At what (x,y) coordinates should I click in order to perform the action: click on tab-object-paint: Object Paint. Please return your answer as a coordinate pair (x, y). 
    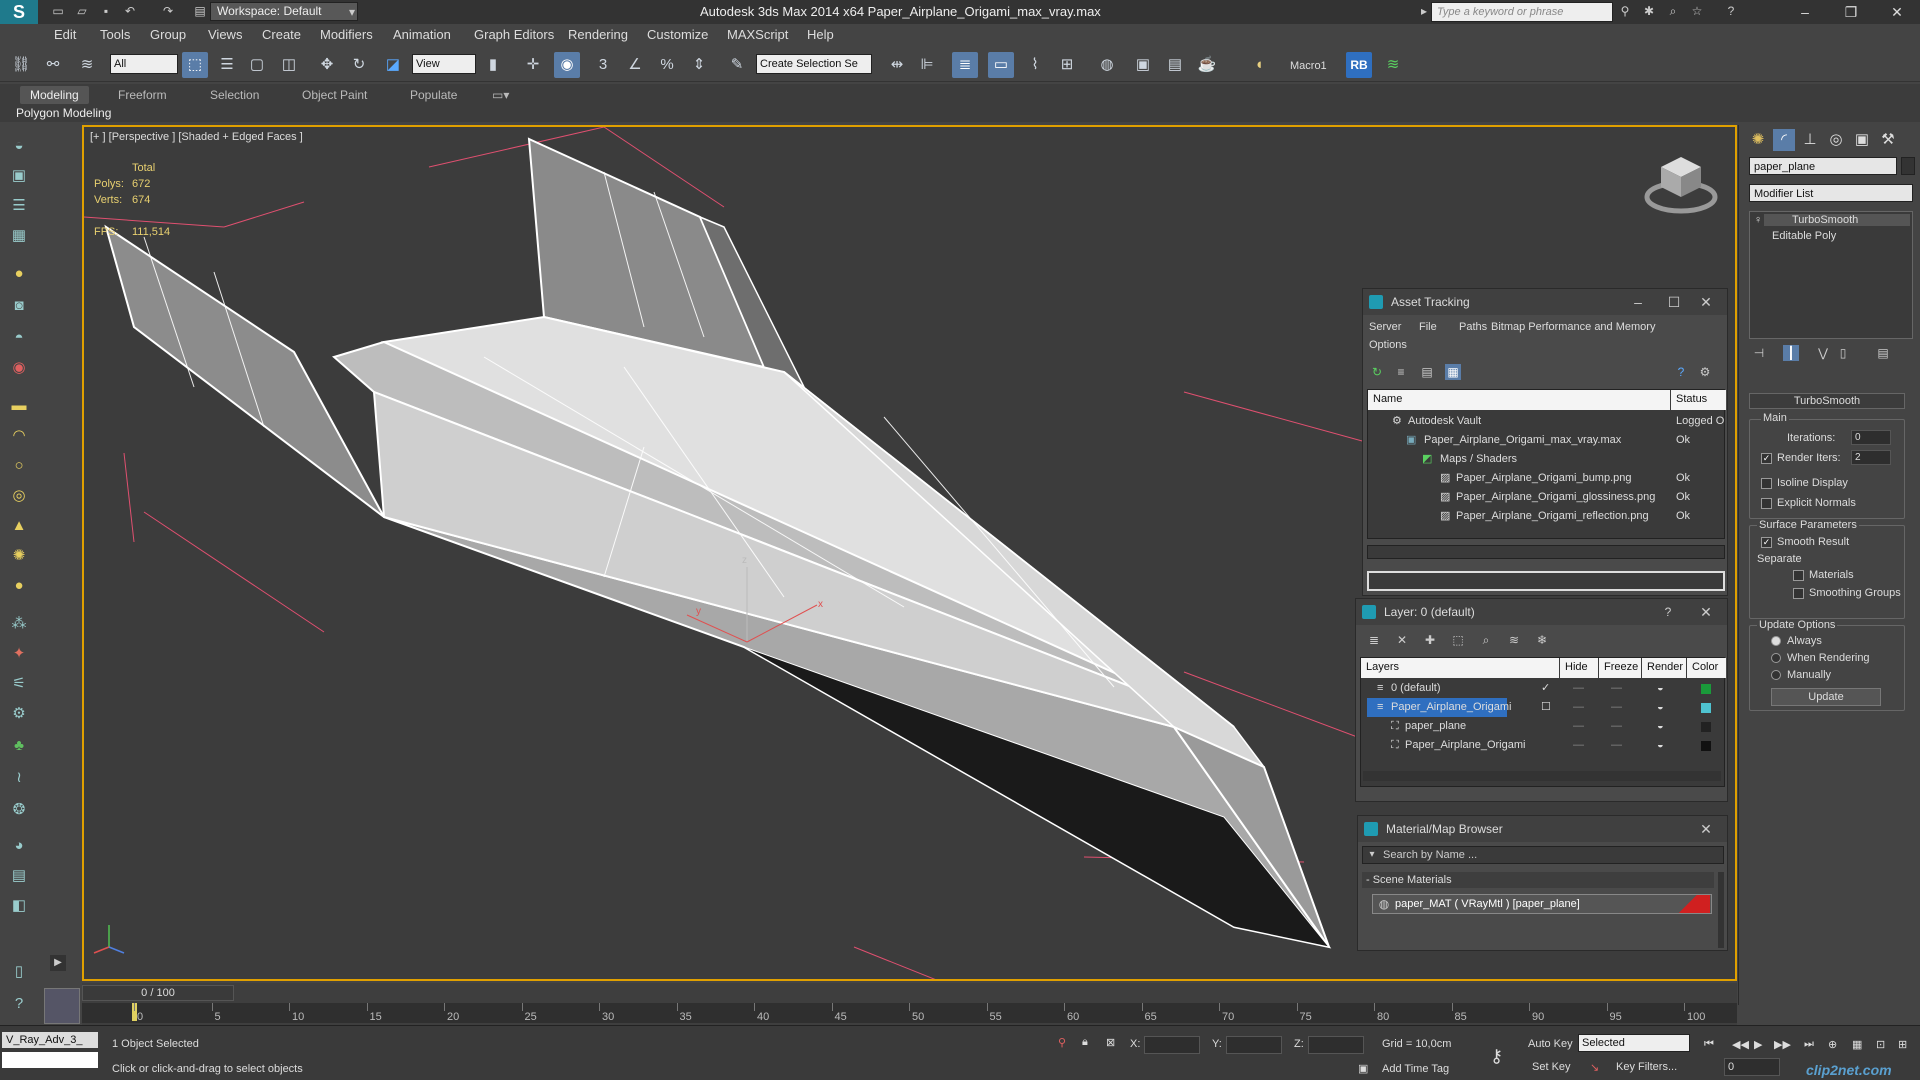
    Looking at the image, I should click on (334, 95).